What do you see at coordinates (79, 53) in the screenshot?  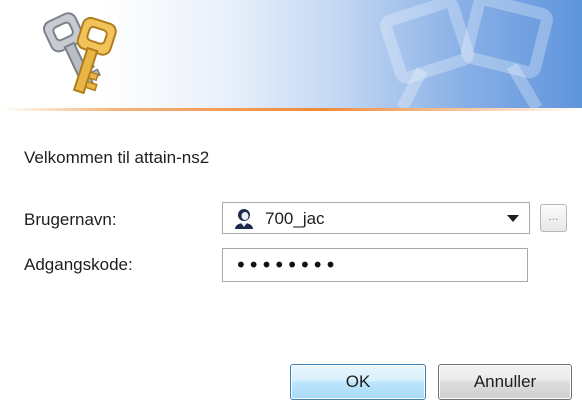 I see `keys-icon` at bounding box center [79, 53].